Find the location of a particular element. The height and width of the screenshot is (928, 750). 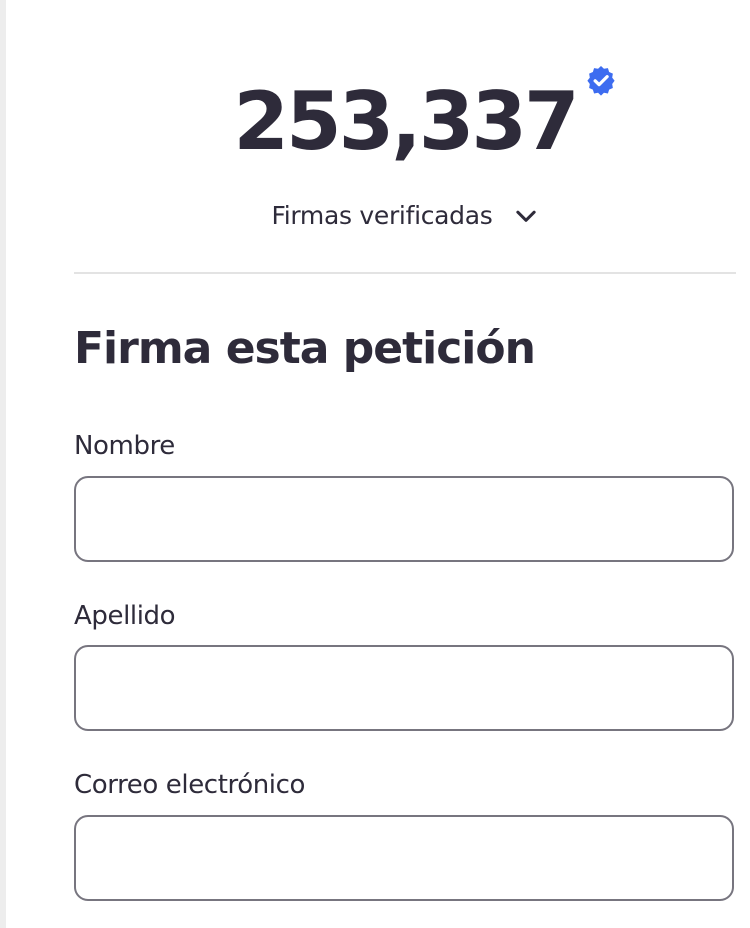

verified-signatures-toggle: Firmas verificadas is located at coordinates (405, 216).